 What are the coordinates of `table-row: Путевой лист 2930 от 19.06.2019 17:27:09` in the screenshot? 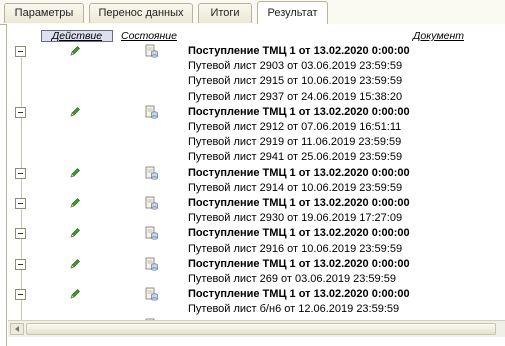 It's located at (252, 218).